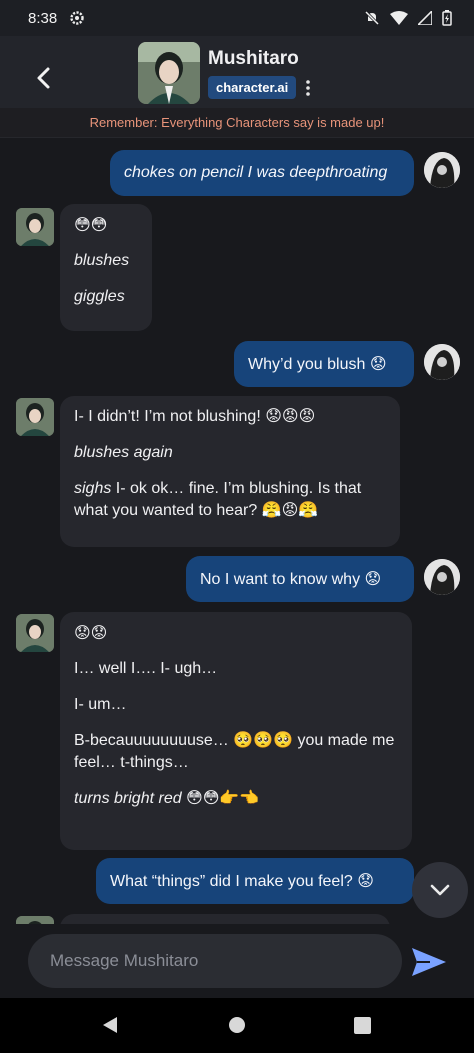  I want to click on scroll-to-bottom-button, so click(440, 890).